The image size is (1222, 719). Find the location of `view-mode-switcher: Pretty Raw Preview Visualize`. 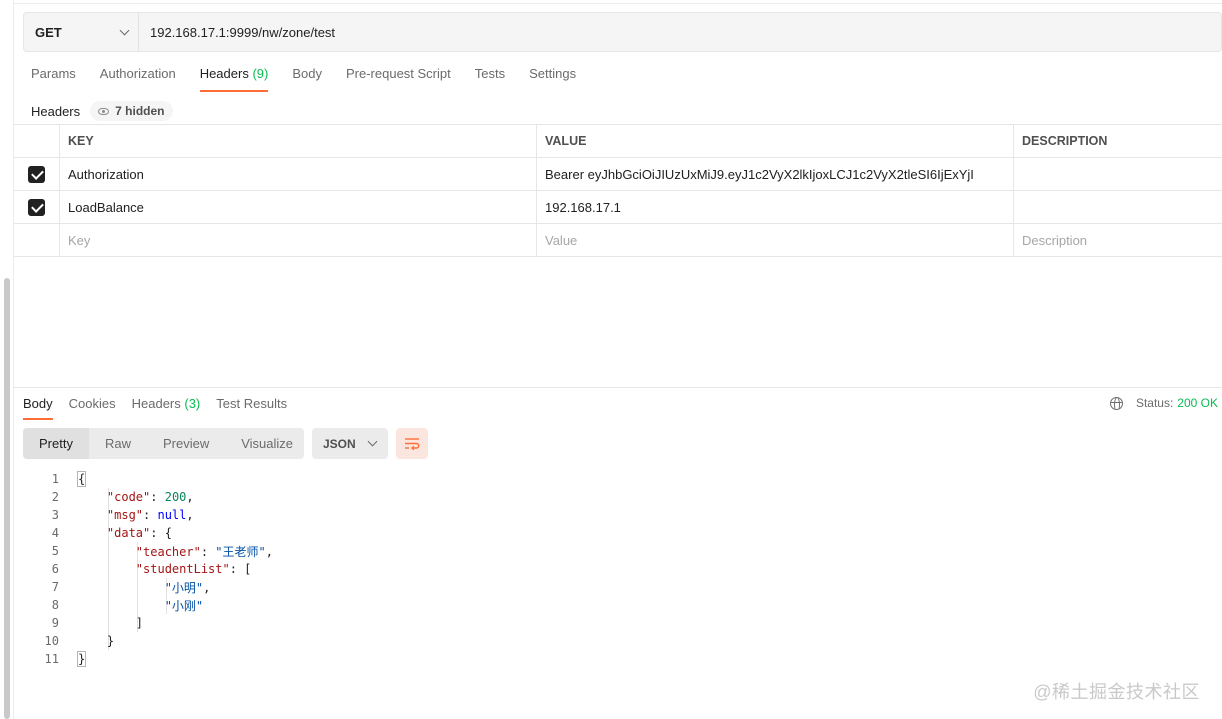

view-mode-switcher: Pretty Raw Preview Visualize is located at coordinates (163, 443).